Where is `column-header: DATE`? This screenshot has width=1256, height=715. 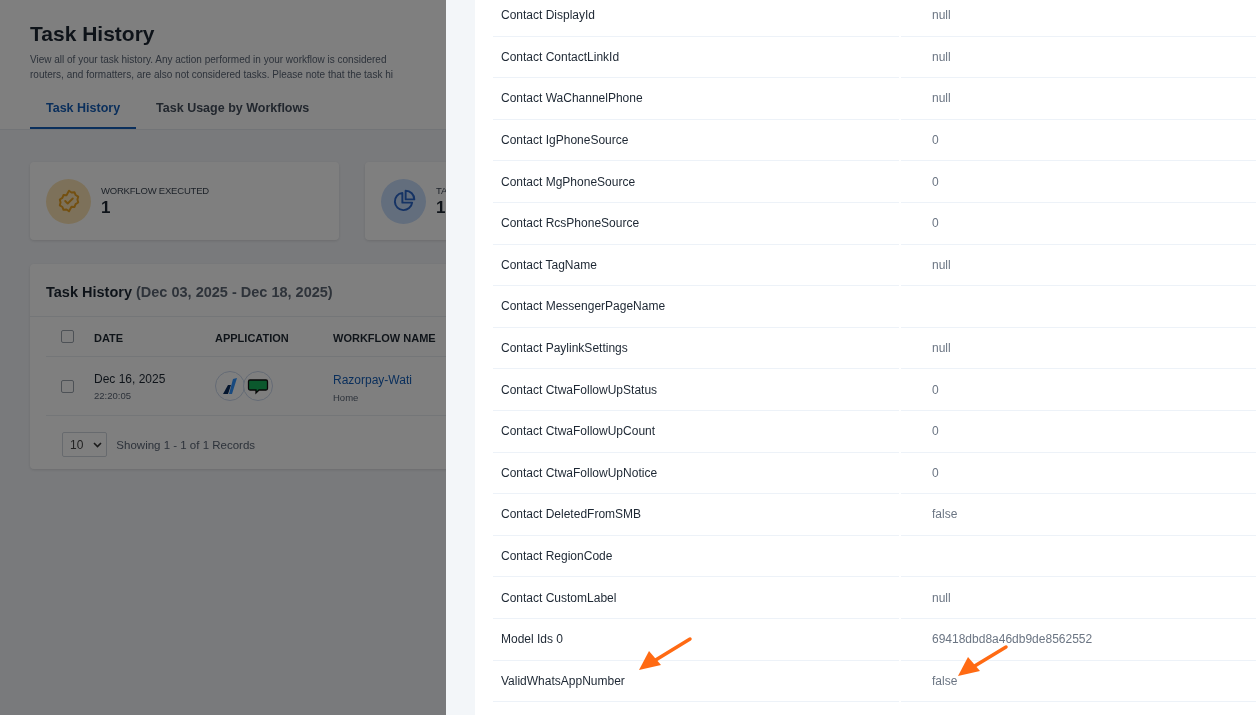
column-header: DATE is located at coordinates (109, 337).